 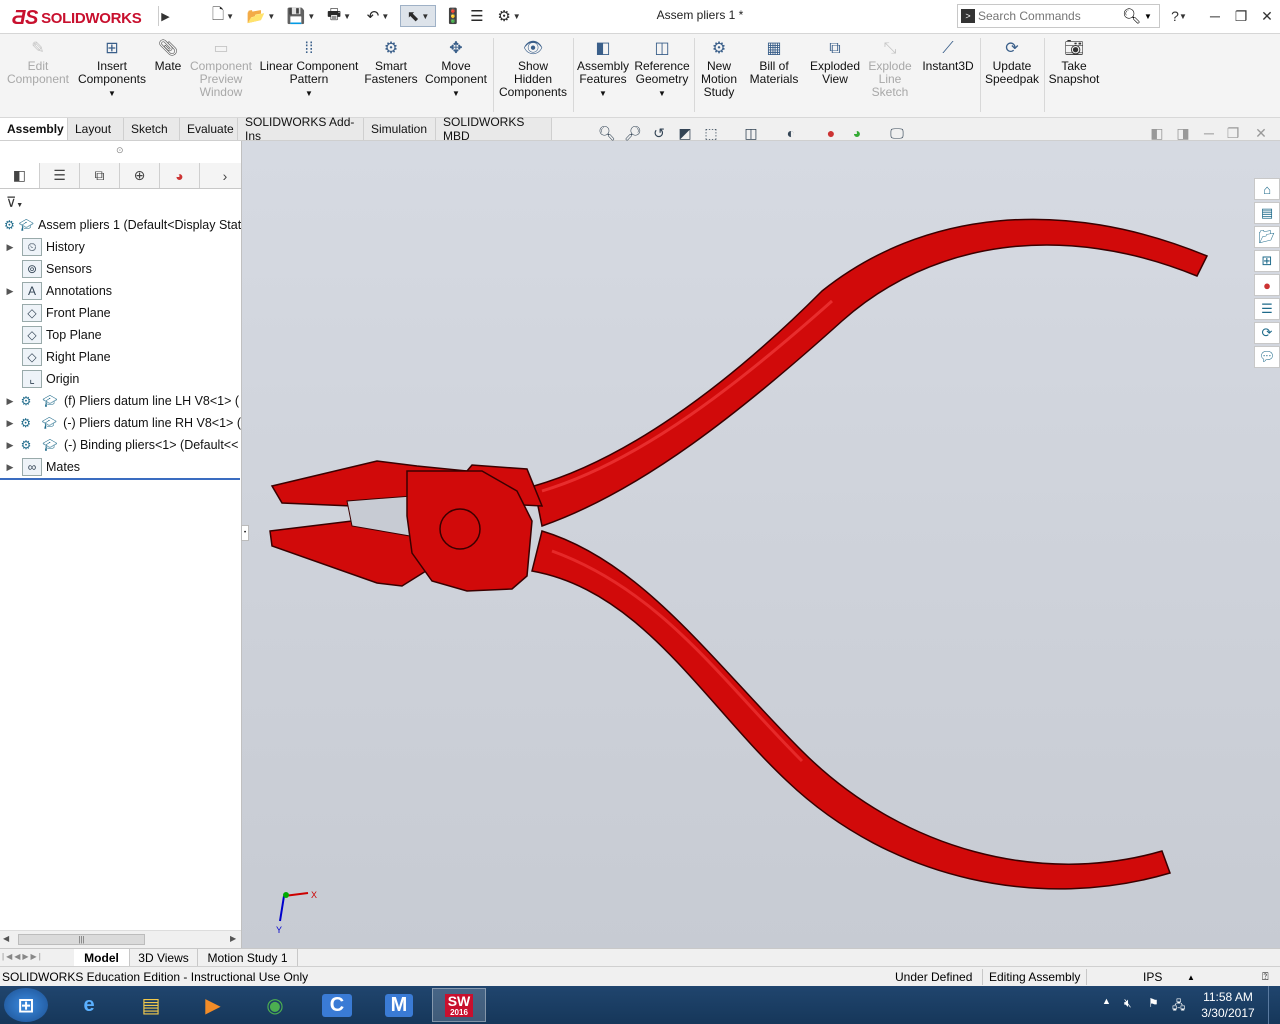 I want to click on tree-item: ◇ Right Plane, so click(x=120, y=357).